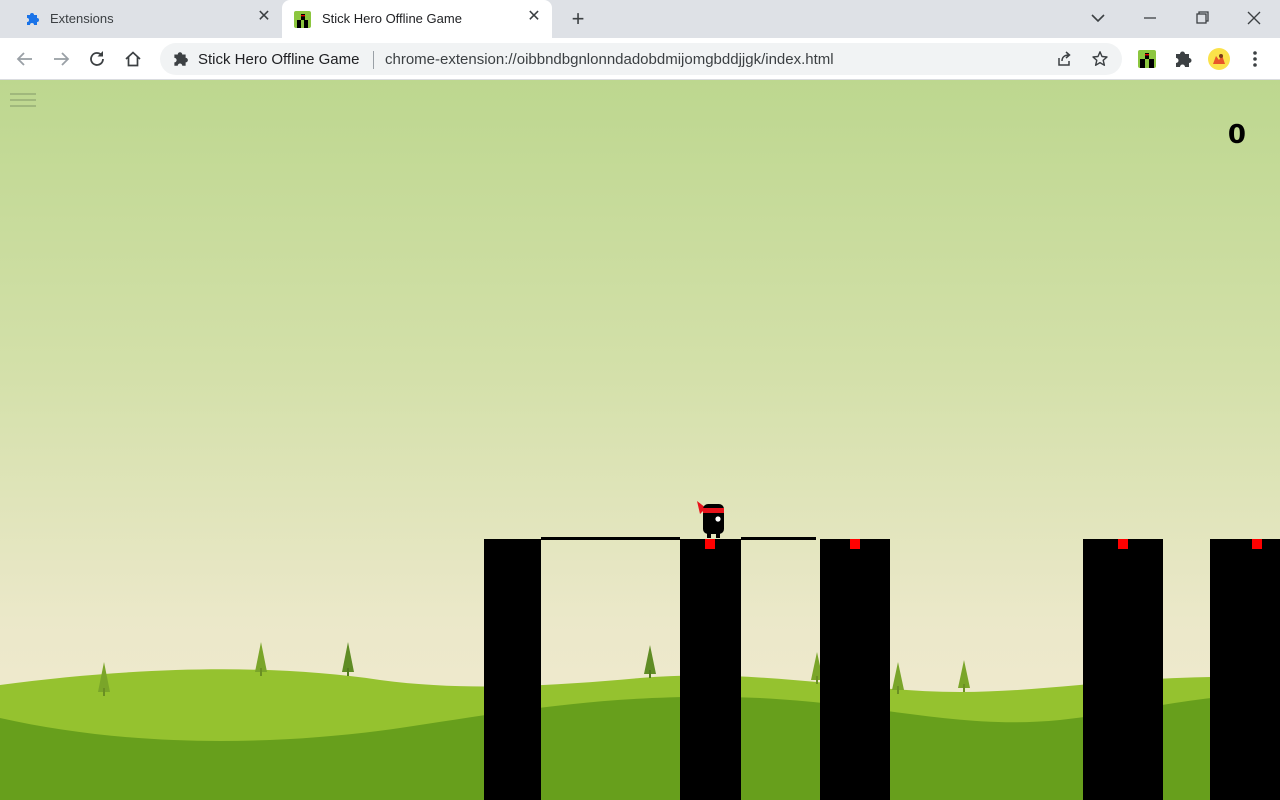 The image size is (1280, 800). Describe the element at coordinates (1147, 59) in the screenshot. I see `stick-hero-extension-icon` at that location.